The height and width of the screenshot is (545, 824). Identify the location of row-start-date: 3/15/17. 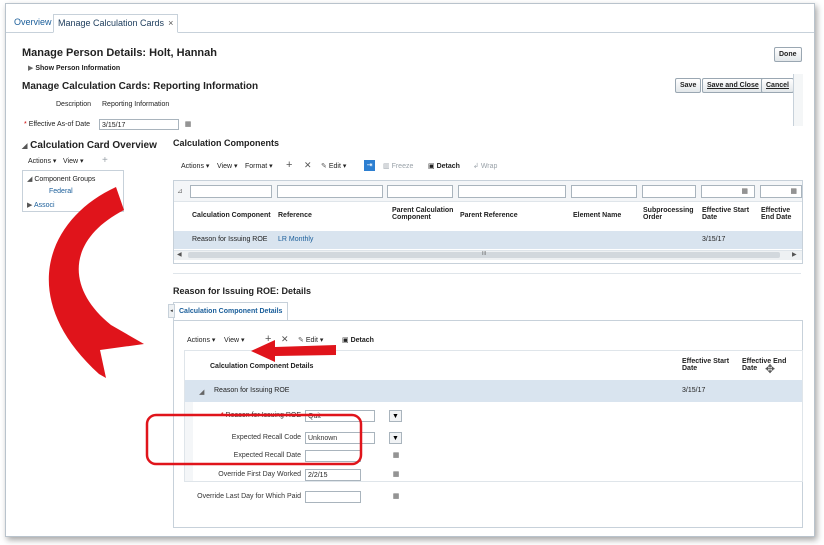
(714, 239).